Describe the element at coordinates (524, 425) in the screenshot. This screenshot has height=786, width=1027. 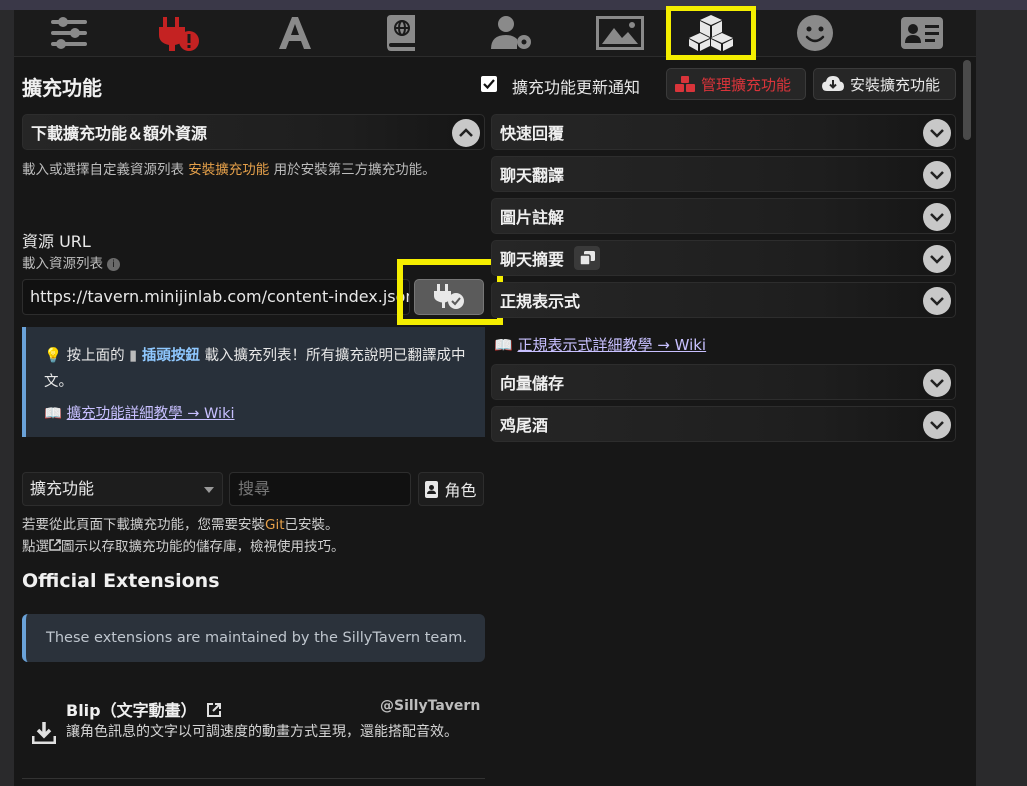
I see `drawer-title: 鸡尾酒` at that location.